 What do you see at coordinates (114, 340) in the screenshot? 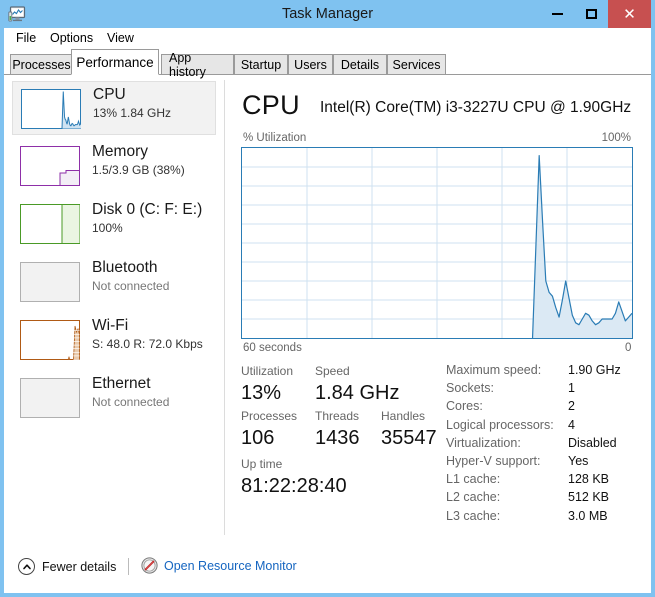
I see `sidebar-item-wi-fi: Wi-Fi S: 48.0 R: 72.0 Kbps` at bounding box center [114, 340].